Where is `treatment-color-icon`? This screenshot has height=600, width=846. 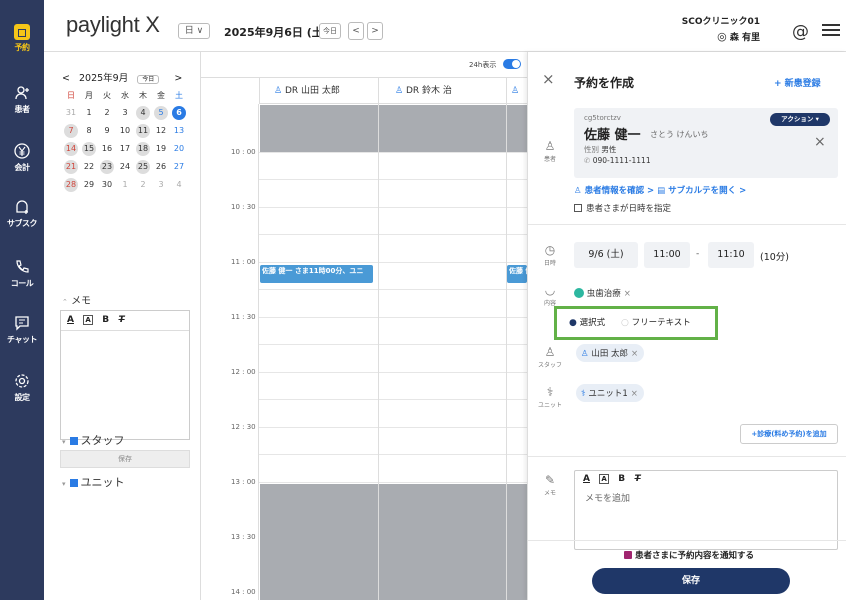
treatment-color-icon is located at coordinates (579, 293).